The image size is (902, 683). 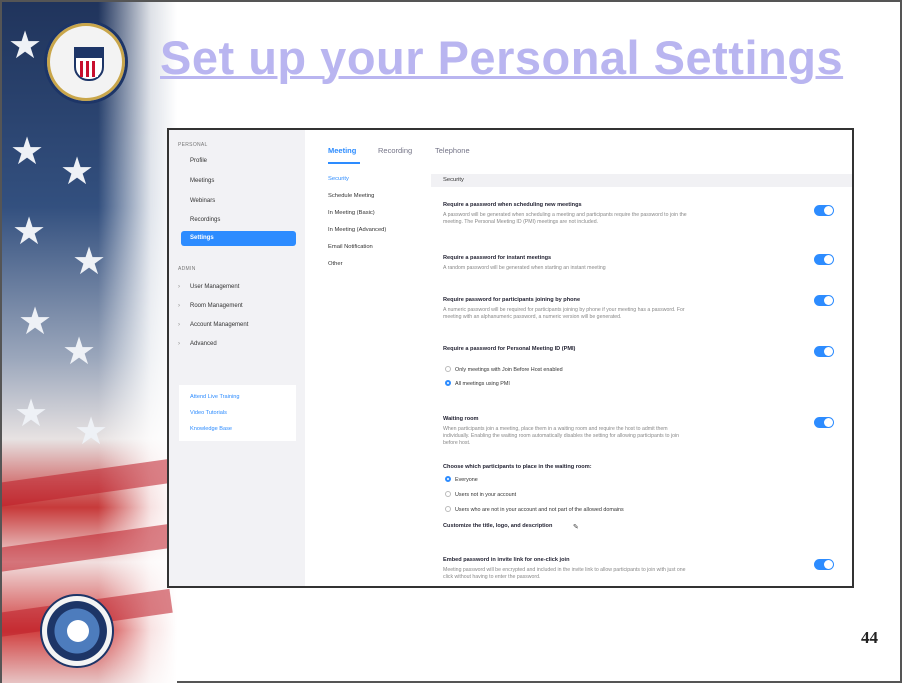 I want to click on sidebar-item-recordings: Recordings, so click(x=205, y=220).